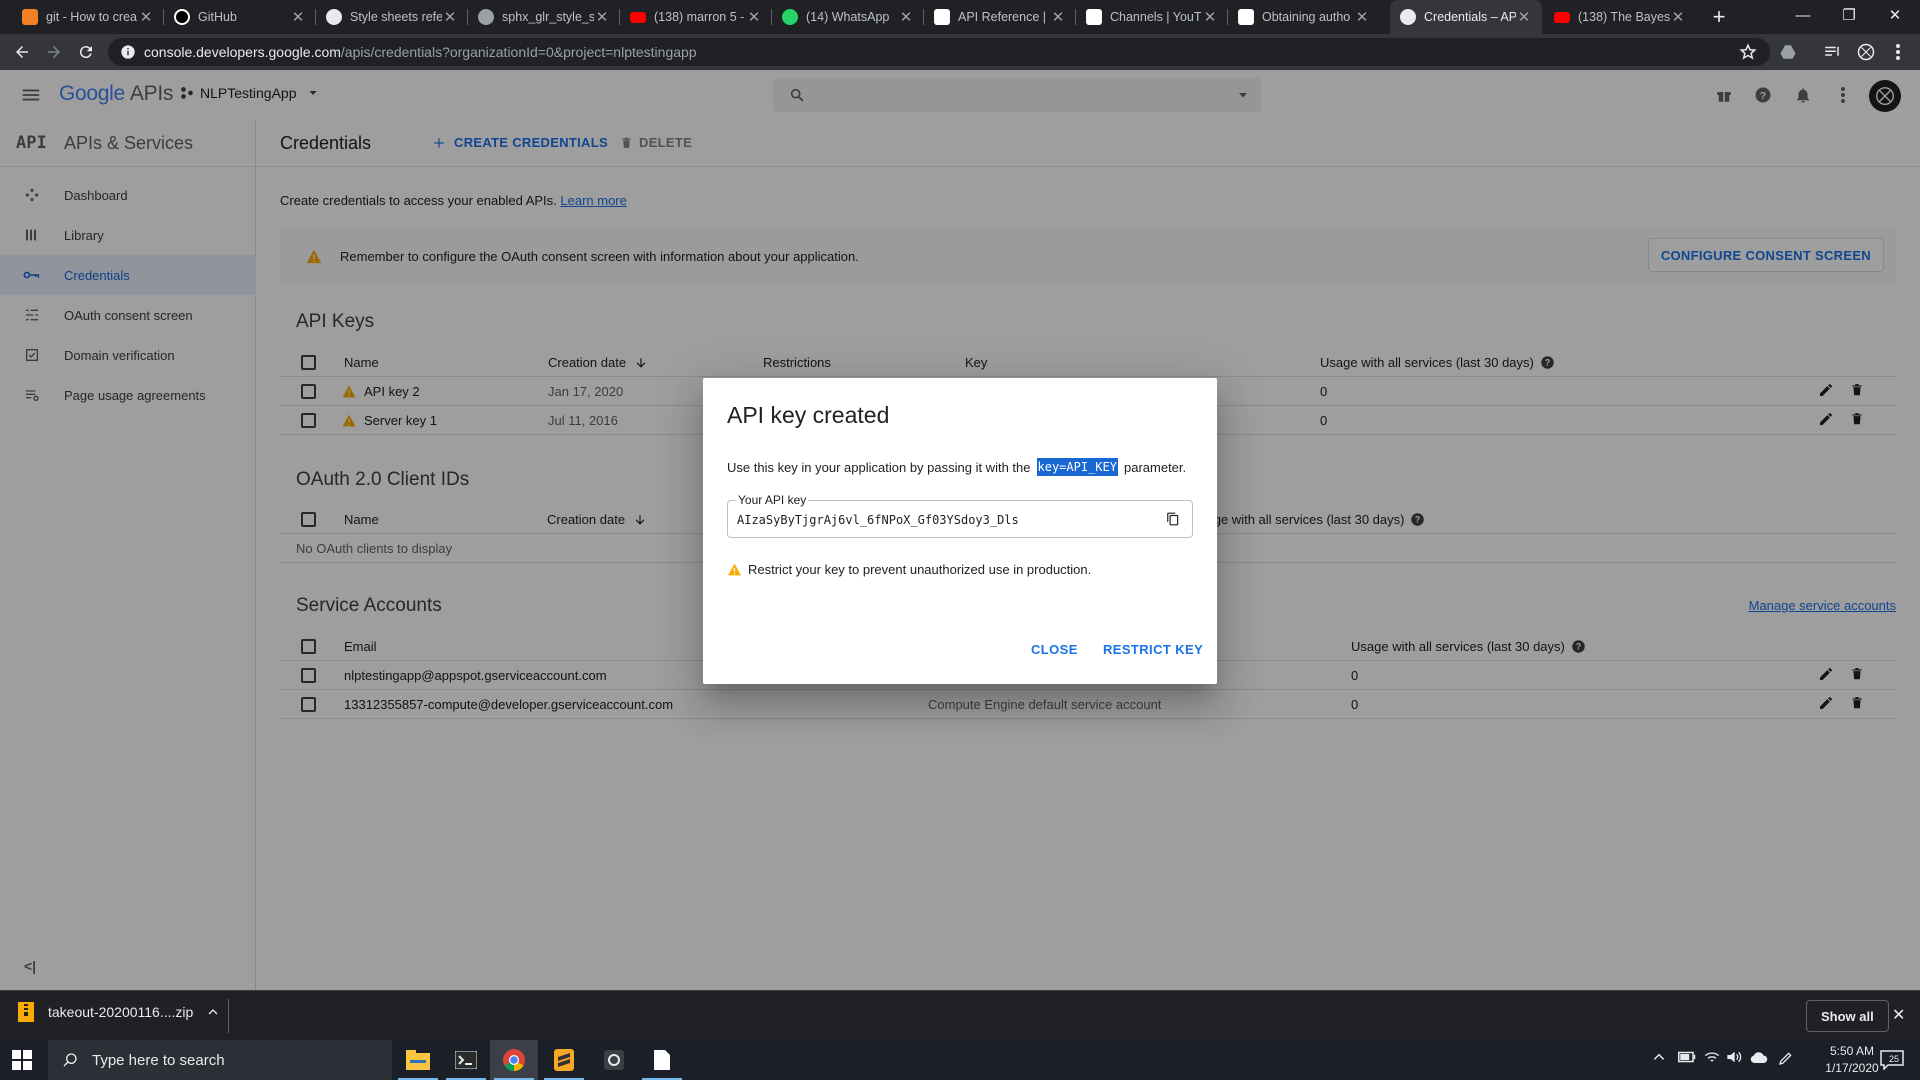 The image size is (1920, 1080). Describe the element at coordinates (662, 1060) in the screenshot. I see `document-icon` at that location.